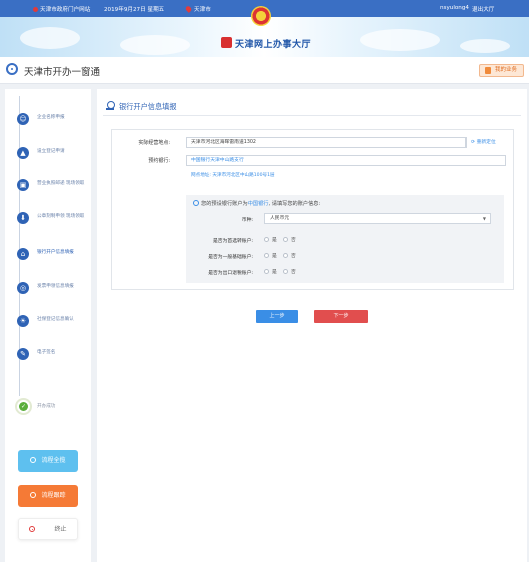  I want to click on address-label: 实际经营地点:, so click(154, 143).